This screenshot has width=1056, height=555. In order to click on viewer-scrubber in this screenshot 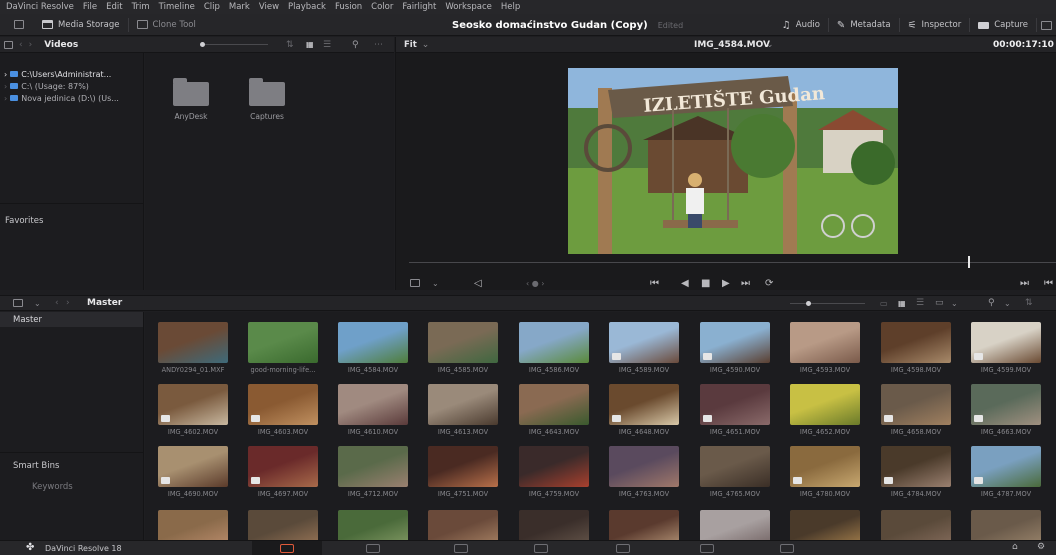, I will do `click(732, 262)`.